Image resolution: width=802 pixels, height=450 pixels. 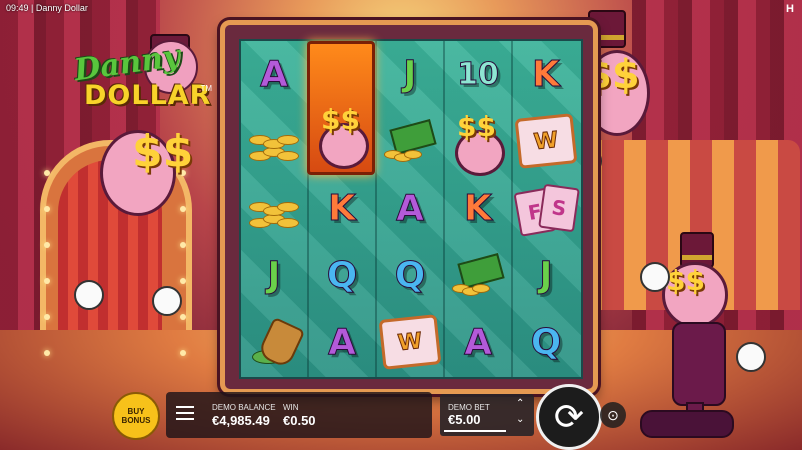 I want to click on bet-label: DEMO BET, so click(x=469, y=407).